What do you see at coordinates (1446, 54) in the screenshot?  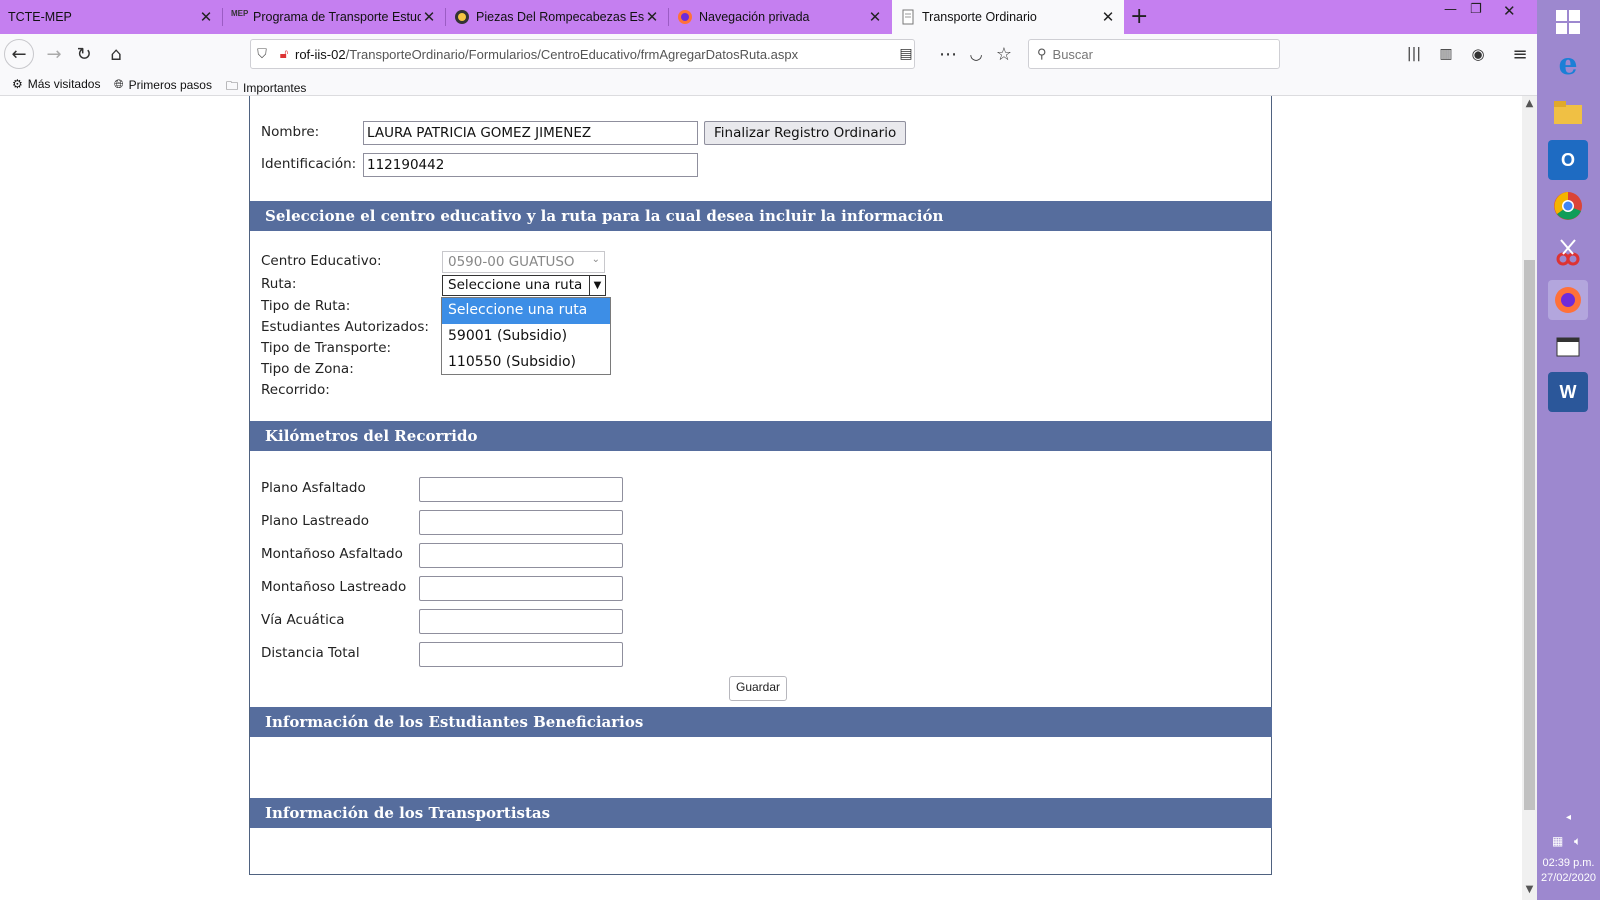 I see `sidebar-icon: ▥` at bounding box center [1446, 54].